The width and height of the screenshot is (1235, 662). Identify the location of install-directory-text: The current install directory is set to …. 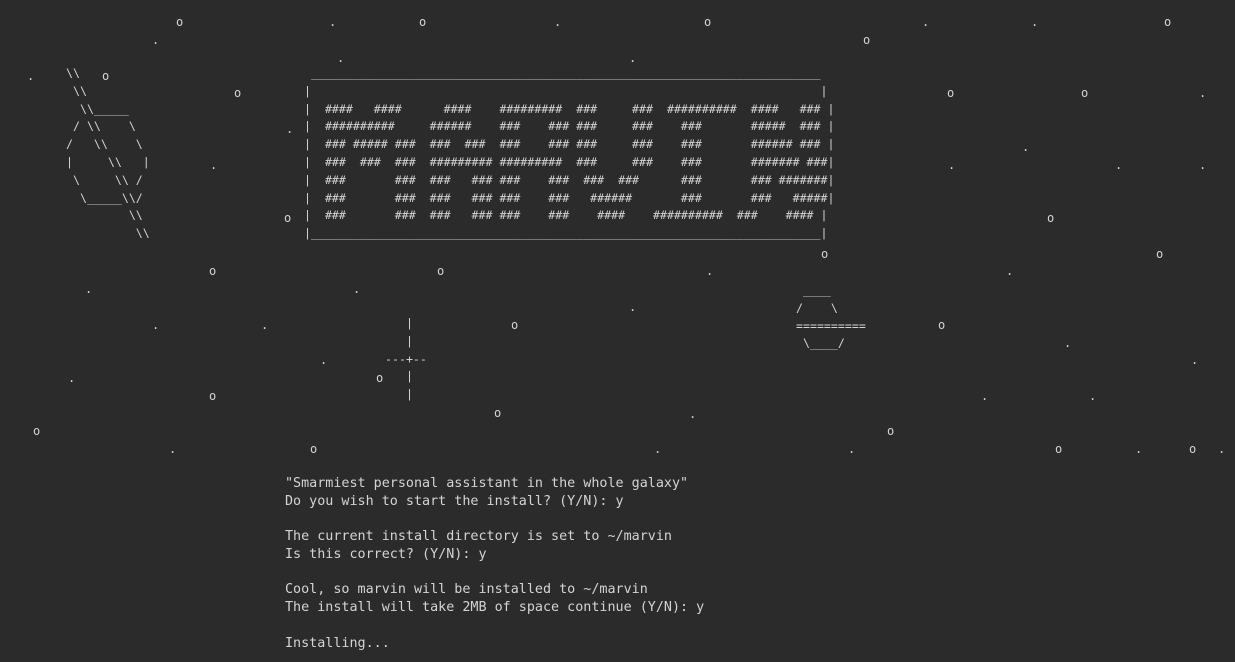
(478, 536).